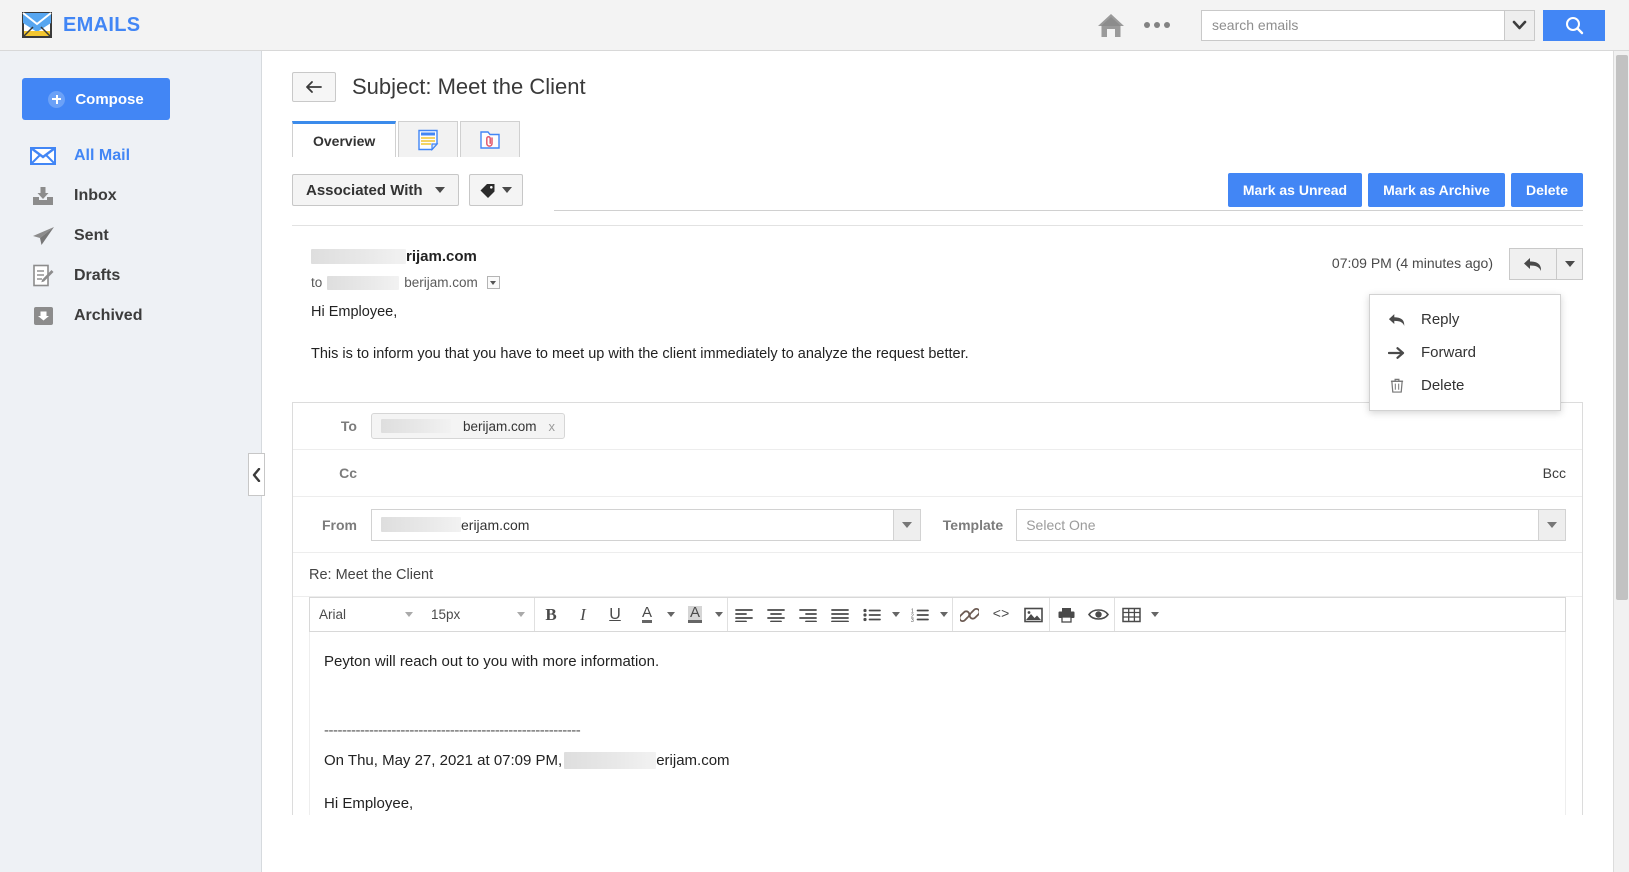 Image resolution: width=1629 pixels, height=872 pixels. I want to click on table-dropdown, so click(1155, 614).